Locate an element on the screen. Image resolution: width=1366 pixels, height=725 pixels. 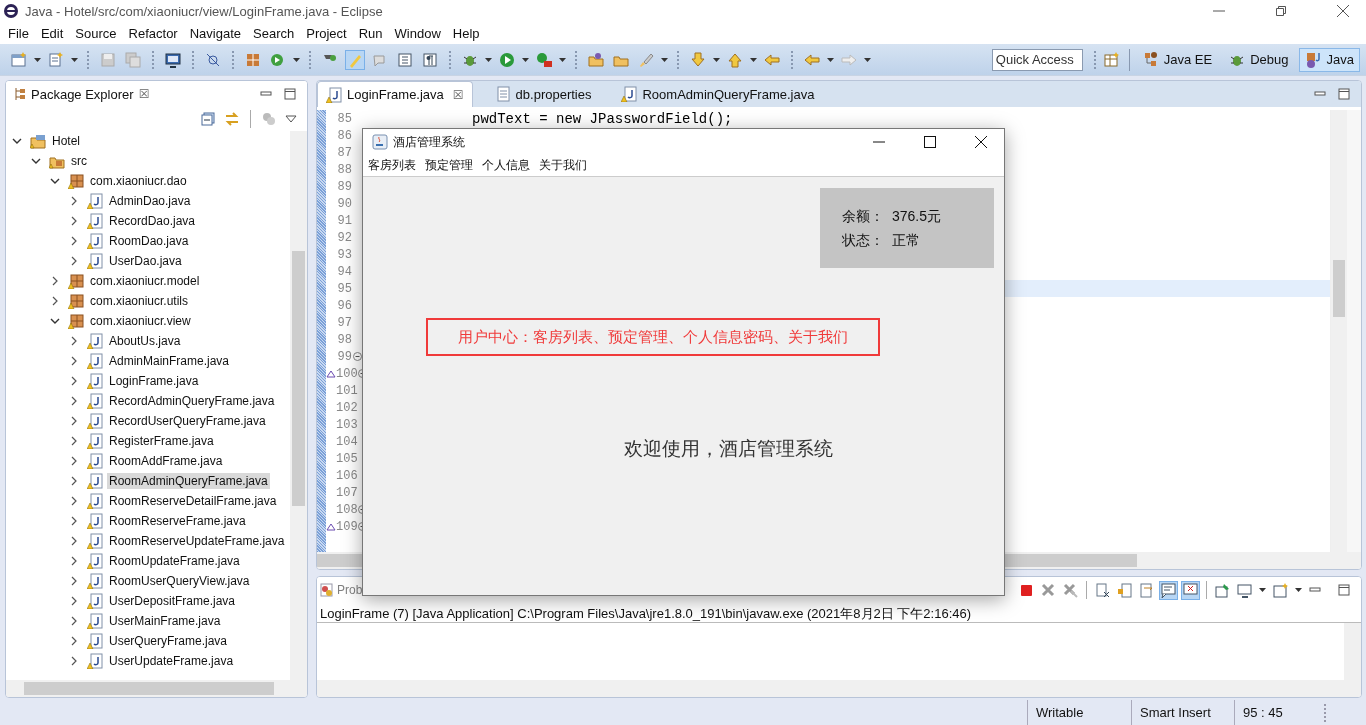
close-tab-icon: ☒ is located at coordinates (458, 94).